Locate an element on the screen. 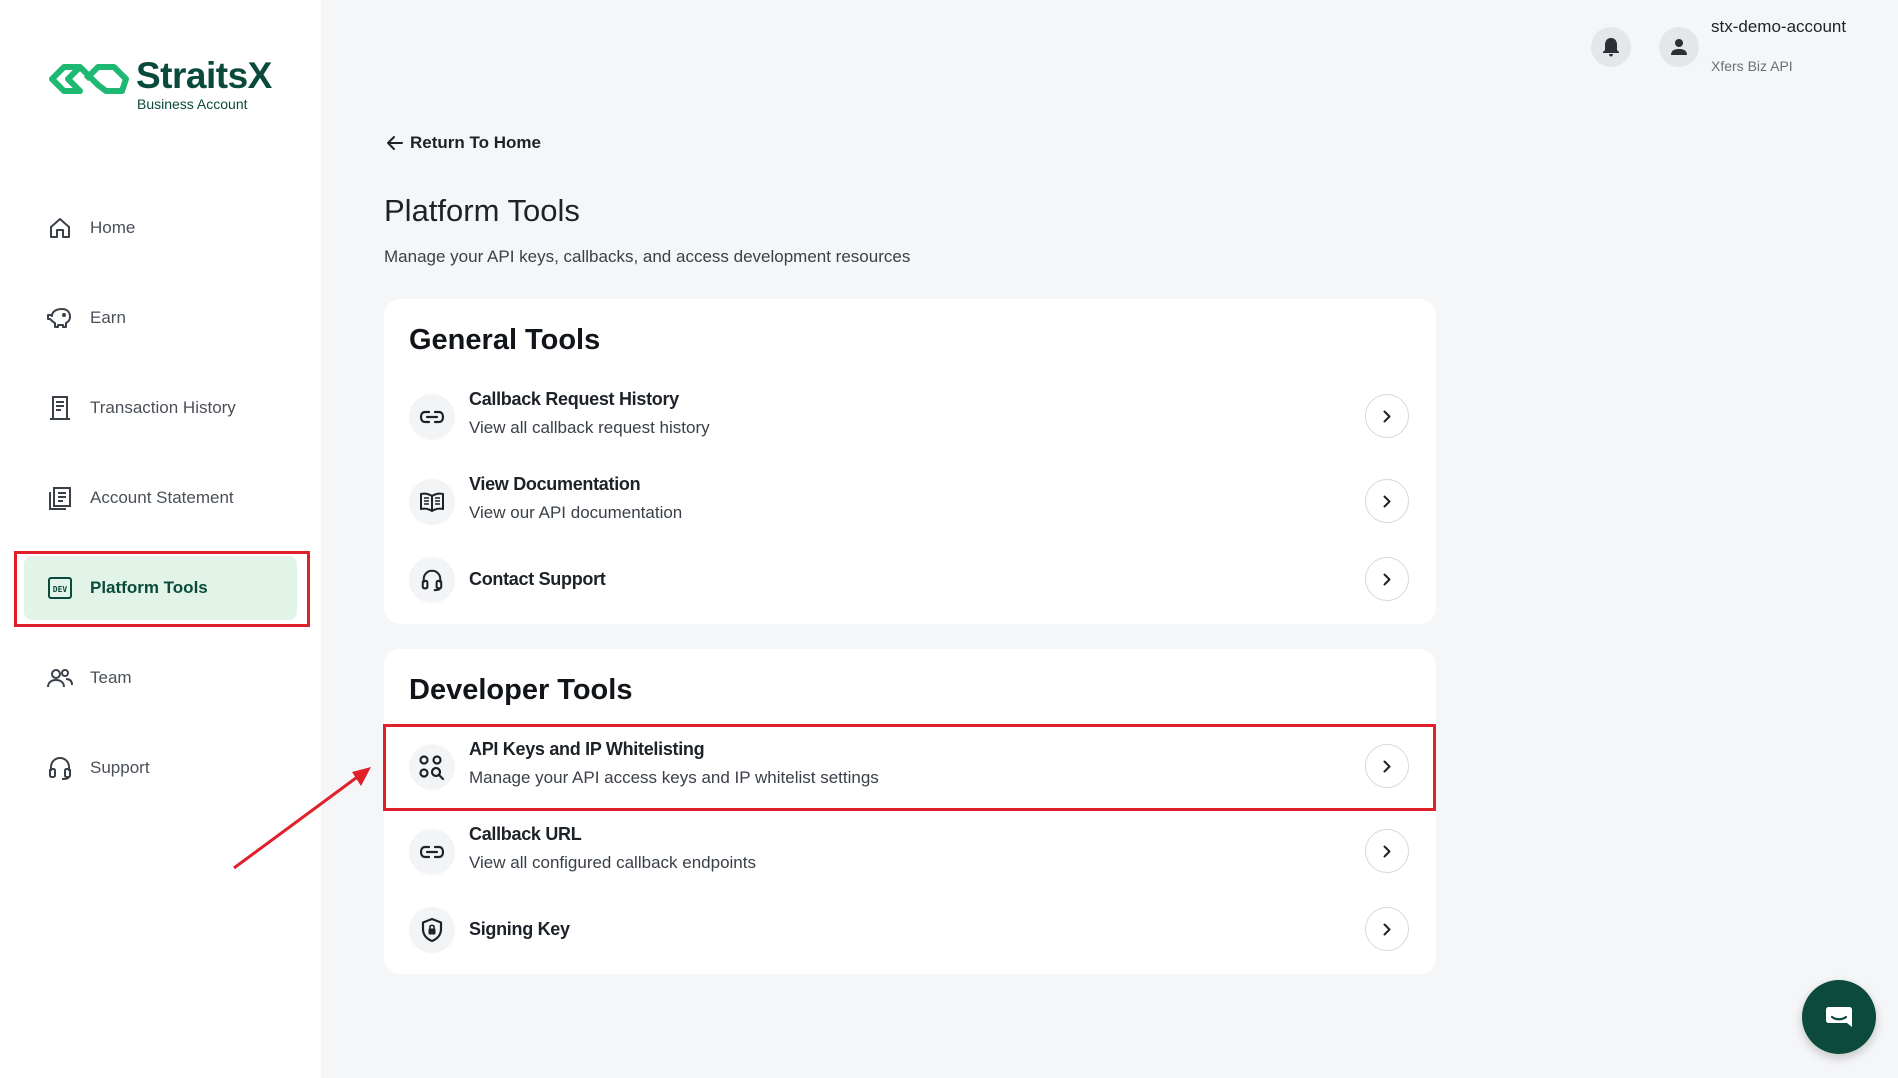 Image resolution: width=1898 pixels, height=1078 pixels. row-description: View all configured callback endpoints is located at coordinates (612, 862).